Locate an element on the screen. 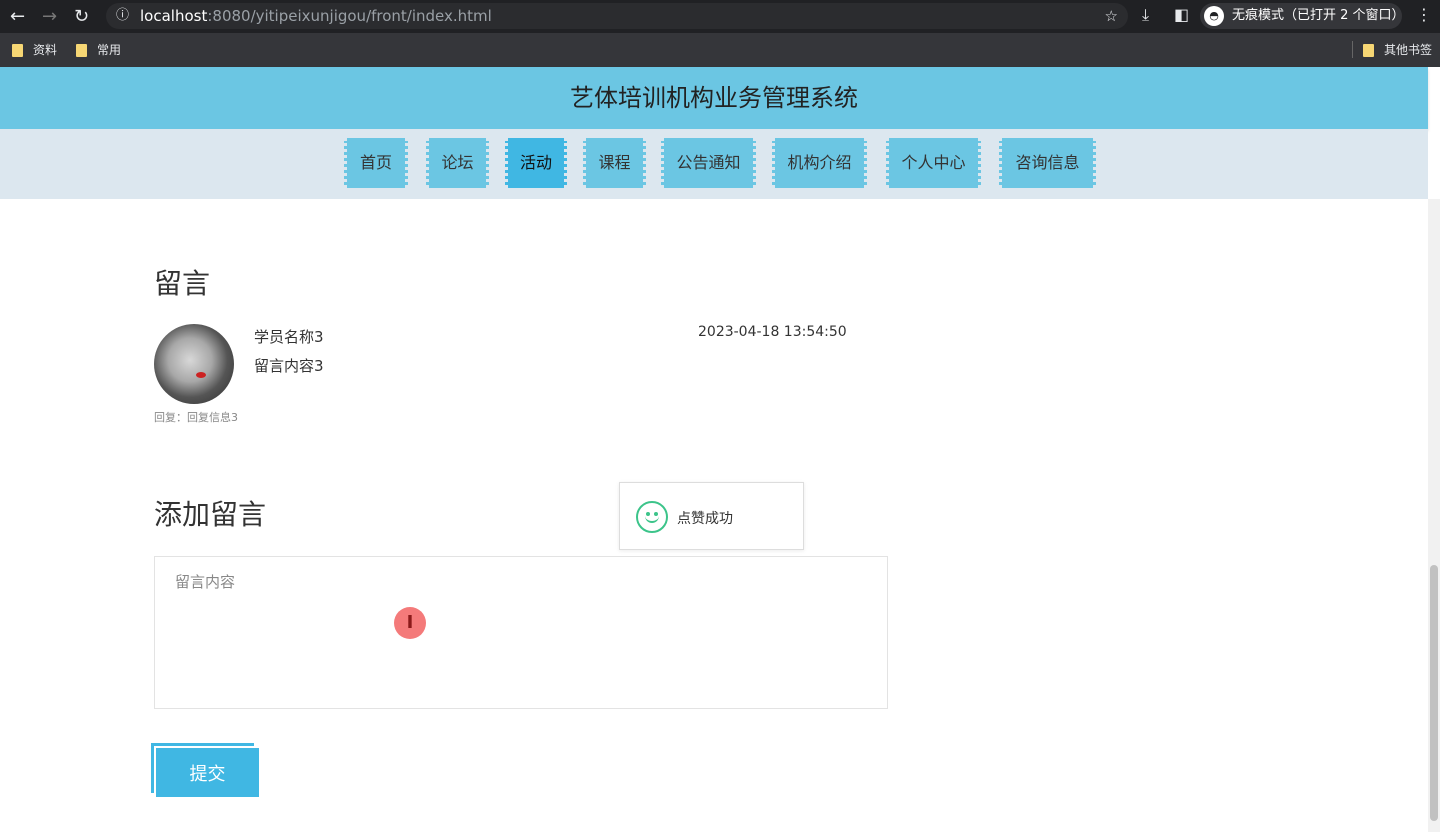 The image size is (1440, 832). nav-consult: 咨询信息 is located at coordinates (1047, 163).